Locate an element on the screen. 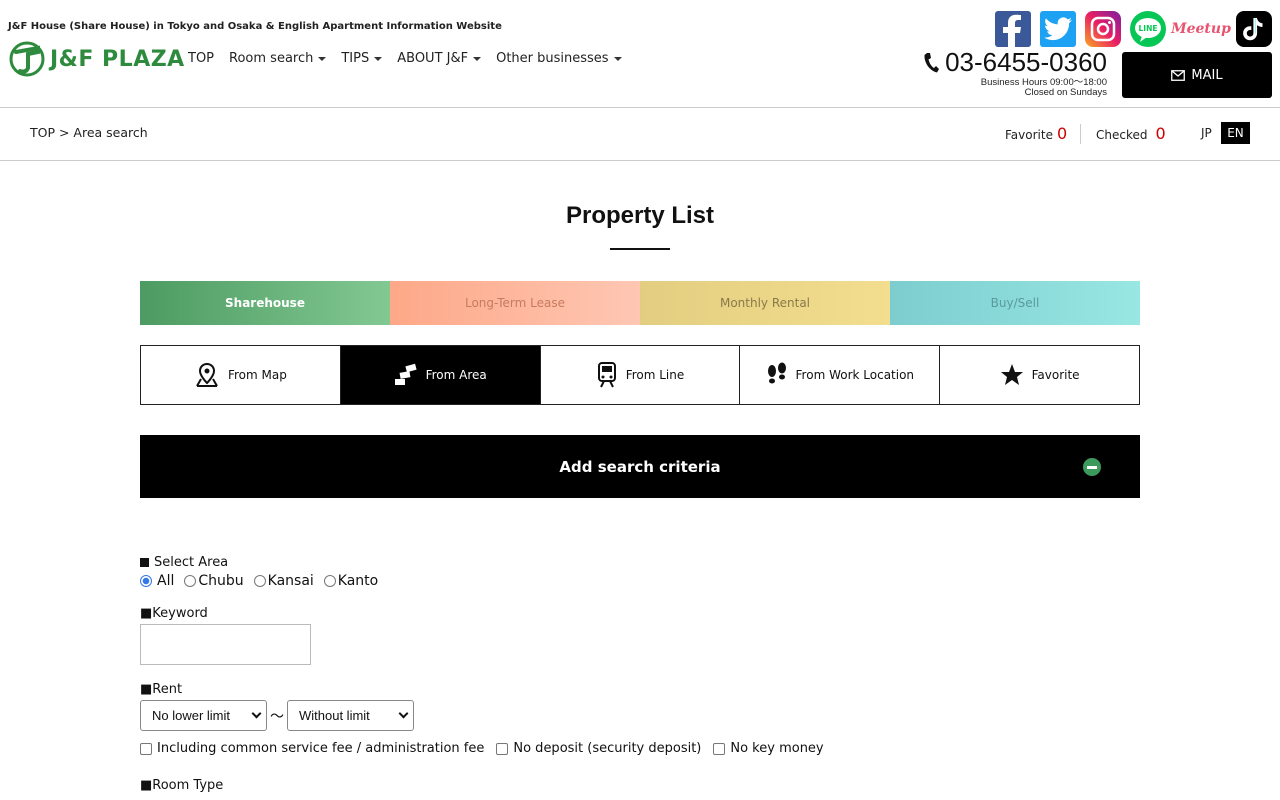 This screenshot has width=1280, height=800. rent-max-select: Without limit is located at coordinates (350, 715).